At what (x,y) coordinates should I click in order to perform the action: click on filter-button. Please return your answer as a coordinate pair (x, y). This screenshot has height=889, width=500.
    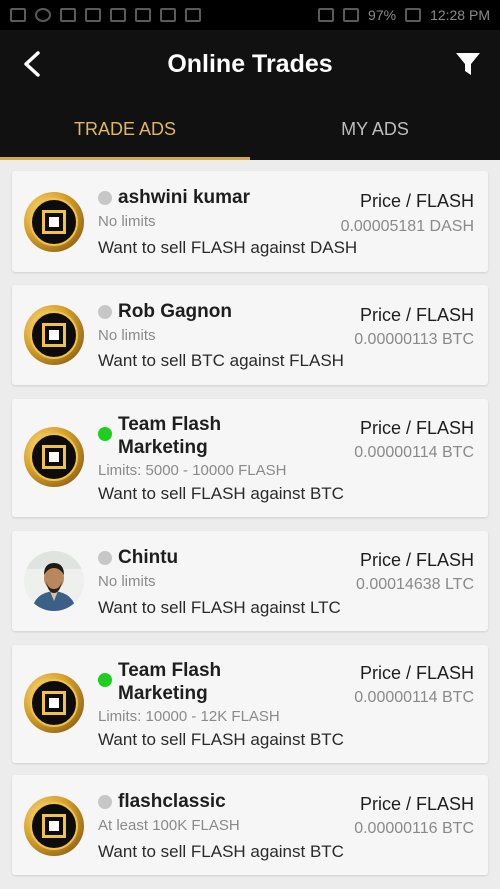
    Looking at the image, I should click on (468, 64).